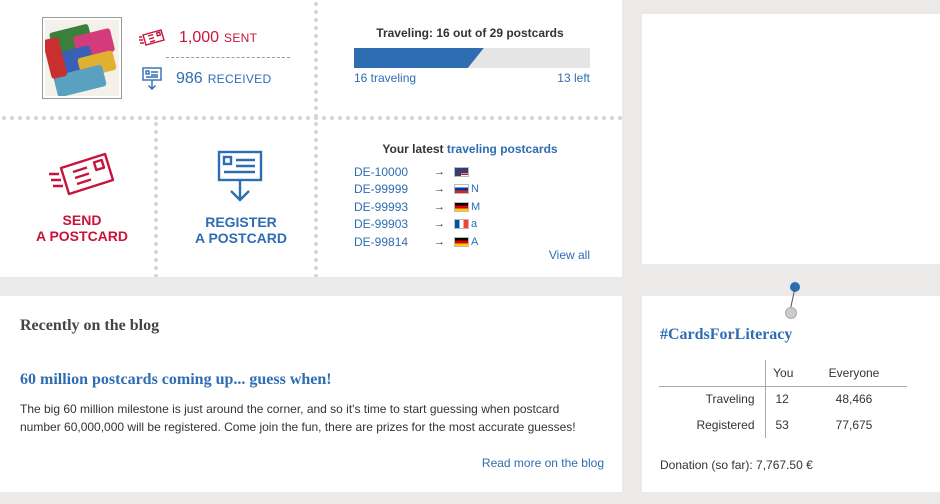 The width and height of the screenshot is (940, 504). What do you see at coordinates (241, 38) in the screenshot?
I see `sent-label: SENT` at bounding box center [241, 38].